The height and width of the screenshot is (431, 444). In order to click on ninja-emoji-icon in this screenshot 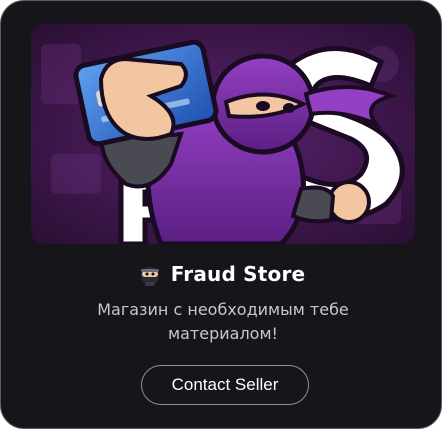, I will do `click(150, 274)`.